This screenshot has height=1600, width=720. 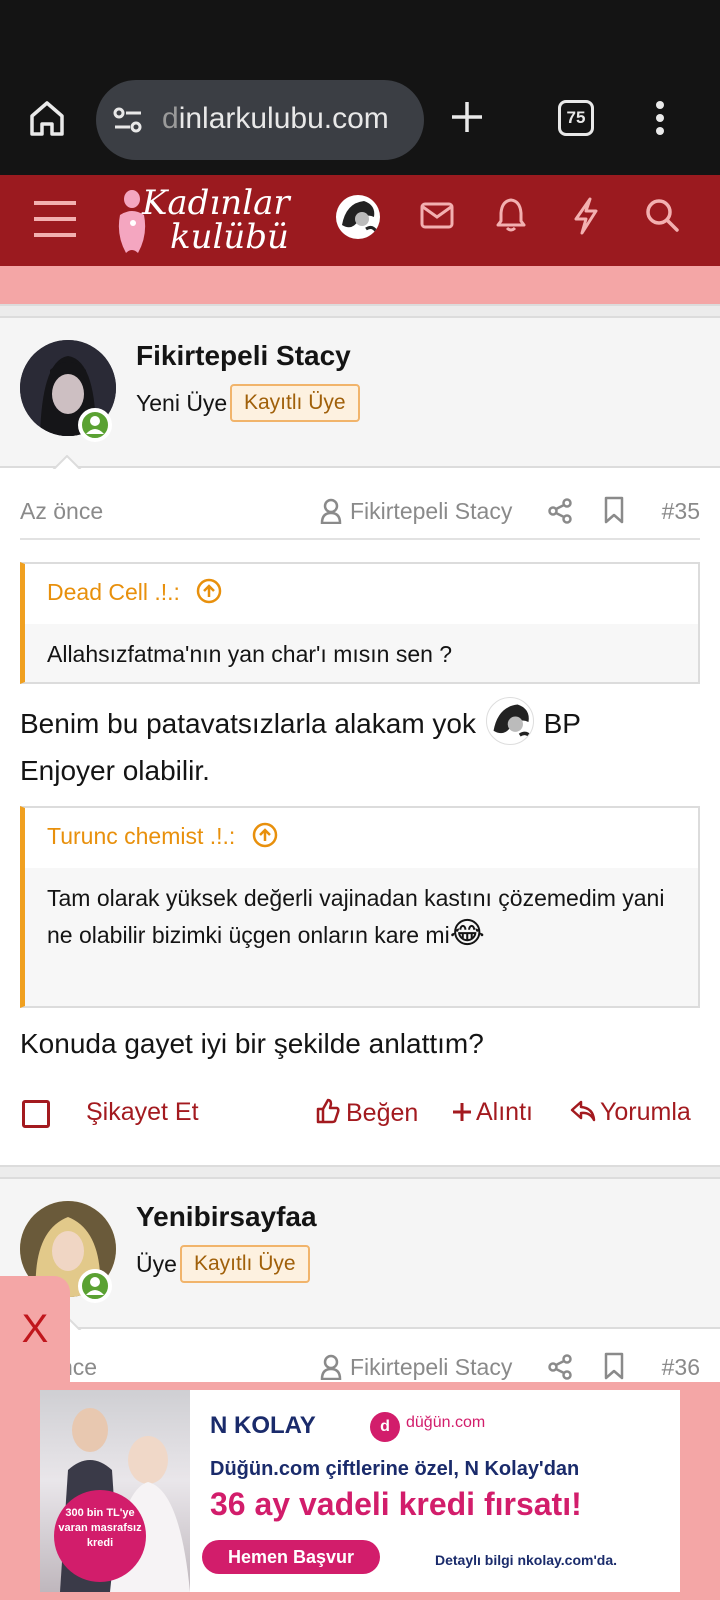 I want to click on status-bar, so click(x=360, y=40).